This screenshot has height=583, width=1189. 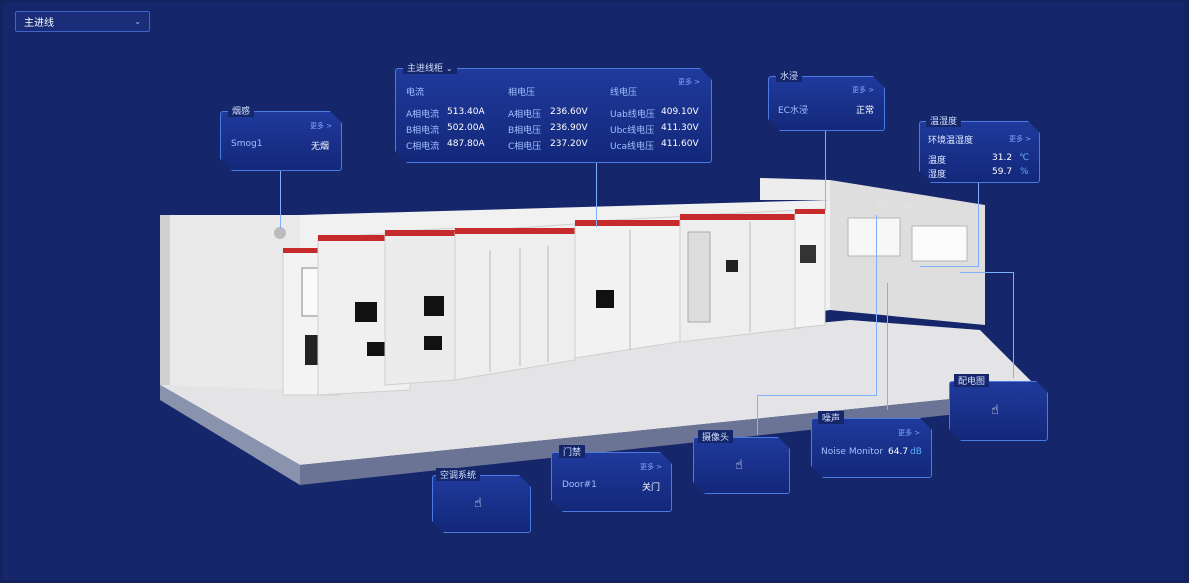 I want to click on temp-connector, so click(x=978, y=224).